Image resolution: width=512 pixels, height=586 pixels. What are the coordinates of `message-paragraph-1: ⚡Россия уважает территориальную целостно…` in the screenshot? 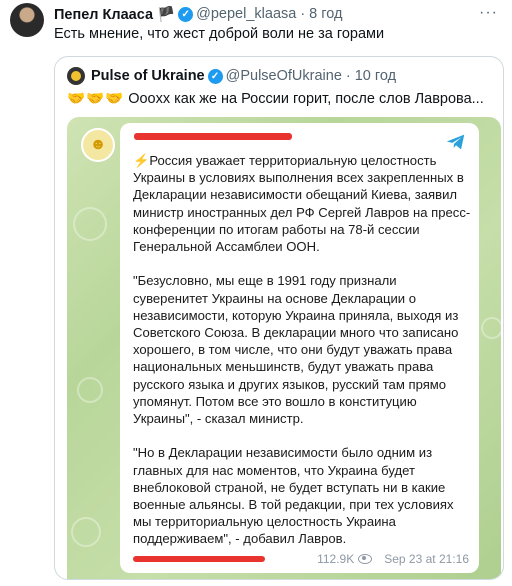 It's located at (302, 204).